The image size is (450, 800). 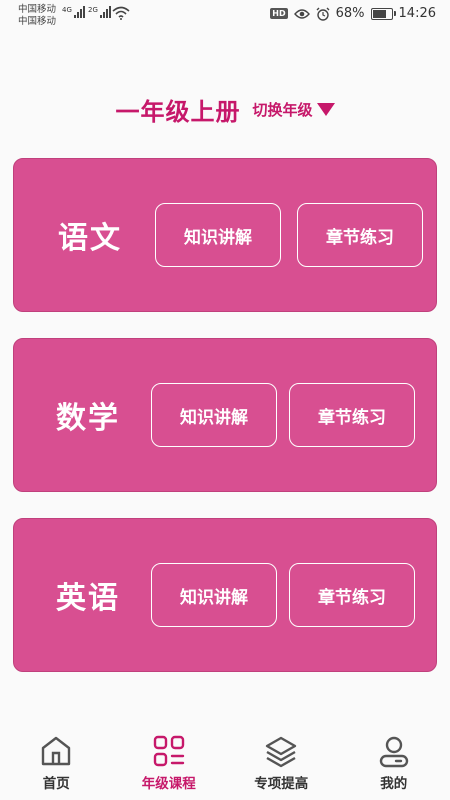 I want to click on switch-grade-label: 切换年级, so click(x=282, y=110).